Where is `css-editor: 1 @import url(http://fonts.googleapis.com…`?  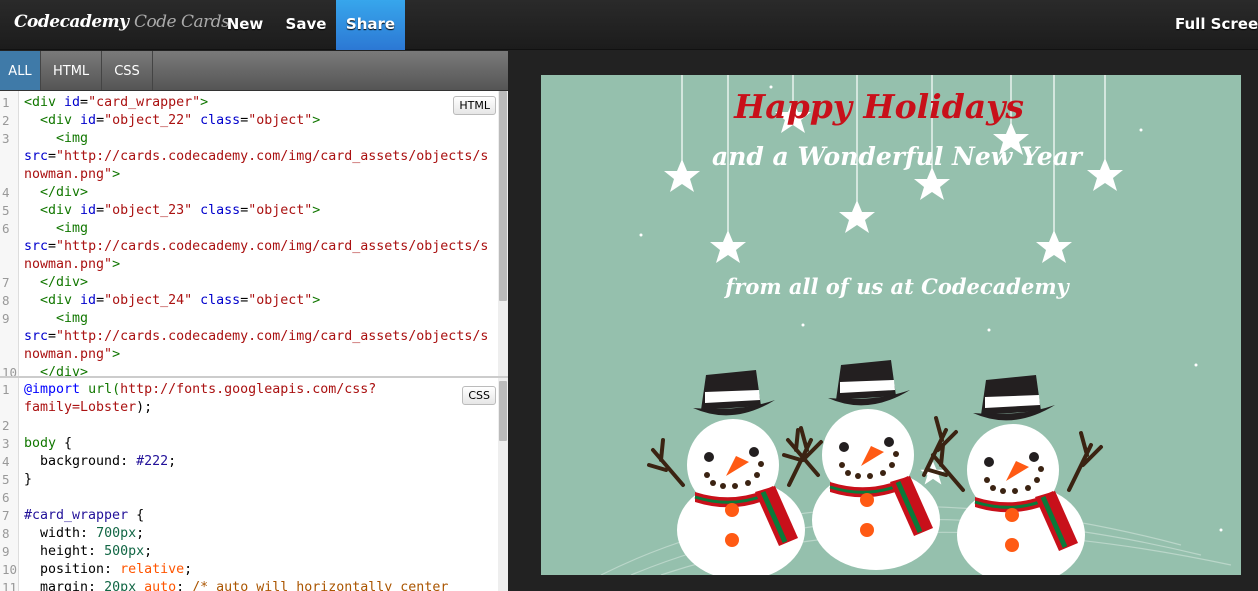
css-editor: 1 @import url(http://fonts.googleapis.com… is located at coordinates (254, 484).